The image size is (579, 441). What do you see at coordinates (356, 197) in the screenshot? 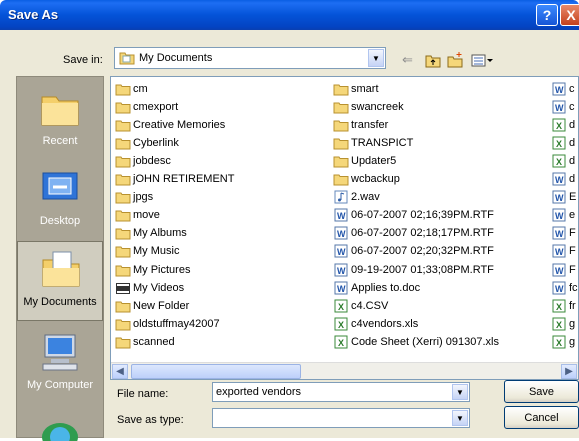
I see `file-list-item: 2.wav` at bounding box center [356, 197].